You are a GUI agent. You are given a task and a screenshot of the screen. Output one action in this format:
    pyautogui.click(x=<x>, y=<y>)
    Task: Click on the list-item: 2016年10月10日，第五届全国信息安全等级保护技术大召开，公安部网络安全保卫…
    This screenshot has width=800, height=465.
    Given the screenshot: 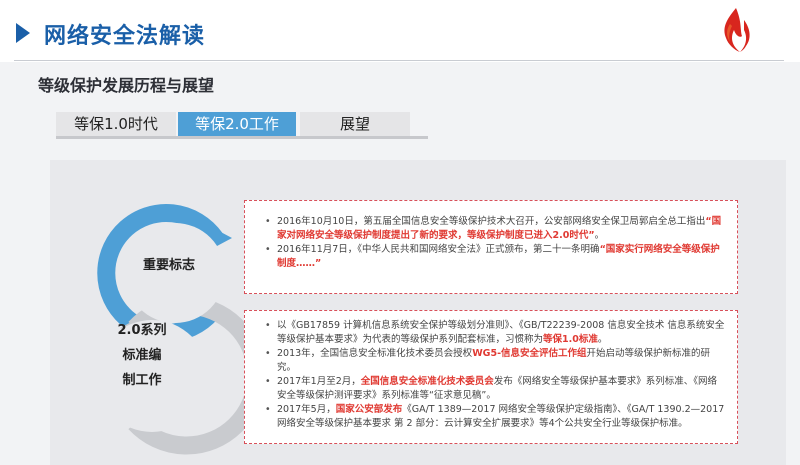 What is the action you would take?
    pyautogui.click(x=495, y=229)
    